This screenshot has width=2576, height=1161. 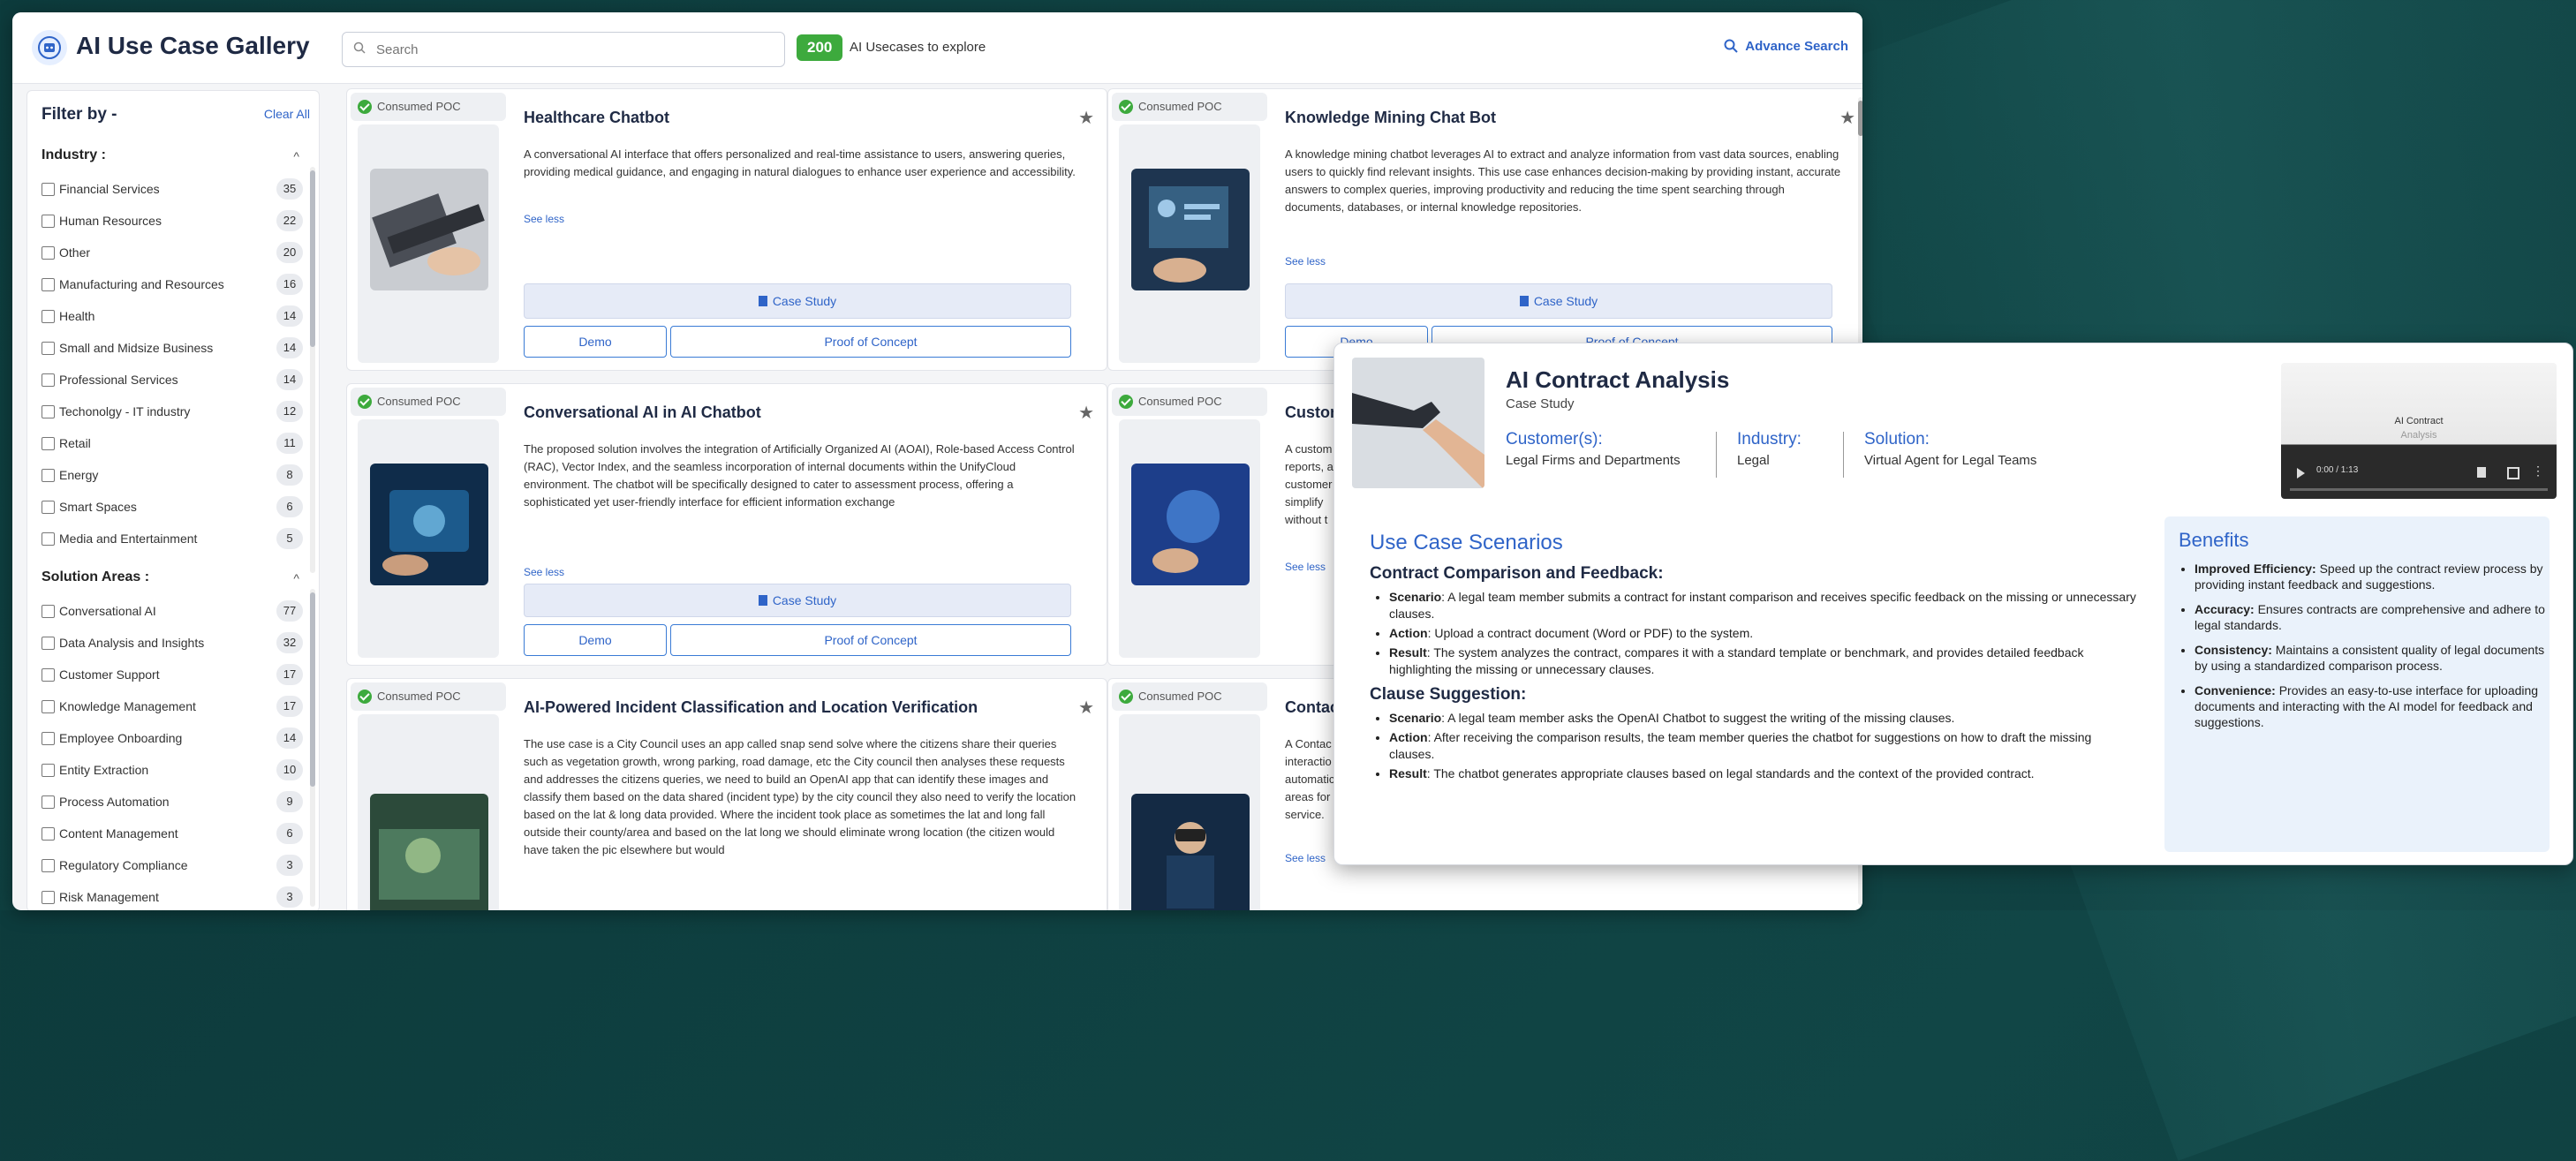 I want to click on search-box, so click(x=563, y=49).